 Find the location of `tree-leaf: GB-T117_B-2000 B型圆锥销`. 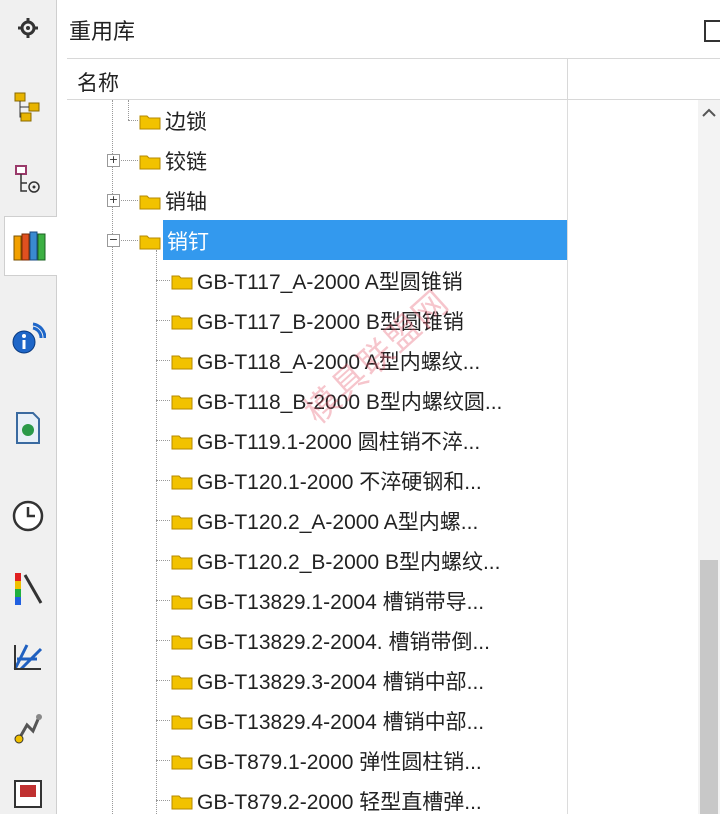

tree-leaf: GB-T117_B-2000 B型圆锥销 is located at coordinates (382, 320).